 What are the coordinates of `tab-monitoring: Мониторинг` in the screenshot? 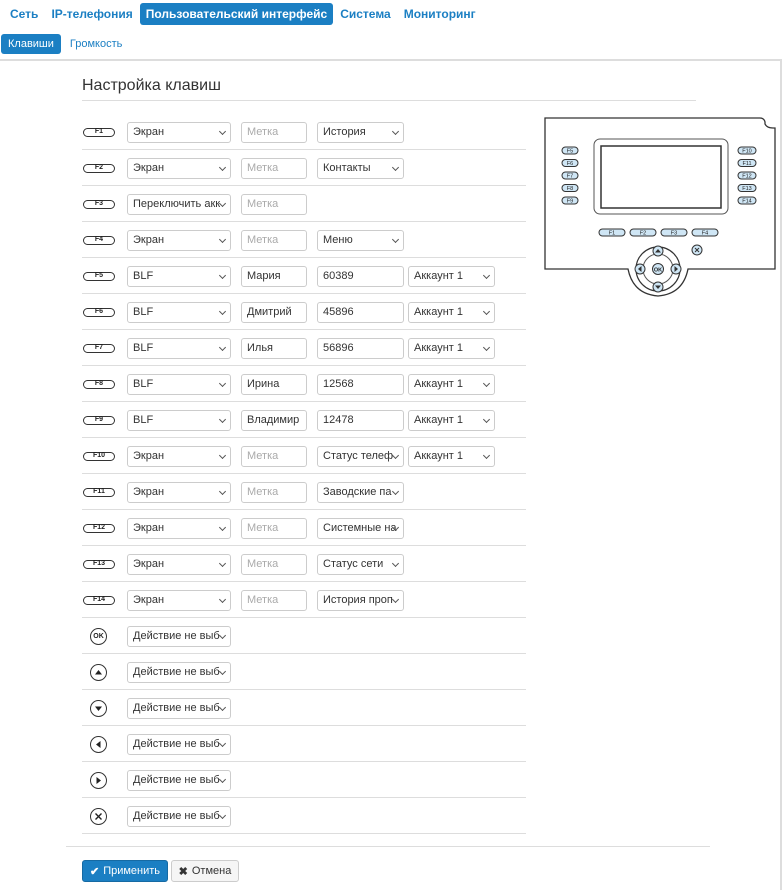 It's located at (440, 14).